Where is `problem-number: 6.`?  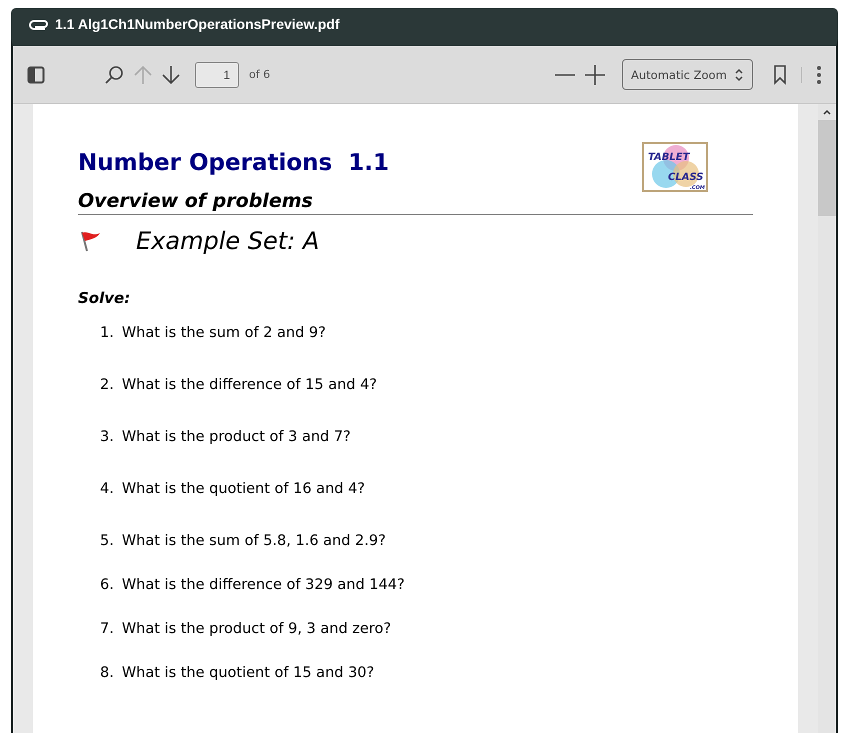
problem-number: 6. is located at coordinates (107, 585).